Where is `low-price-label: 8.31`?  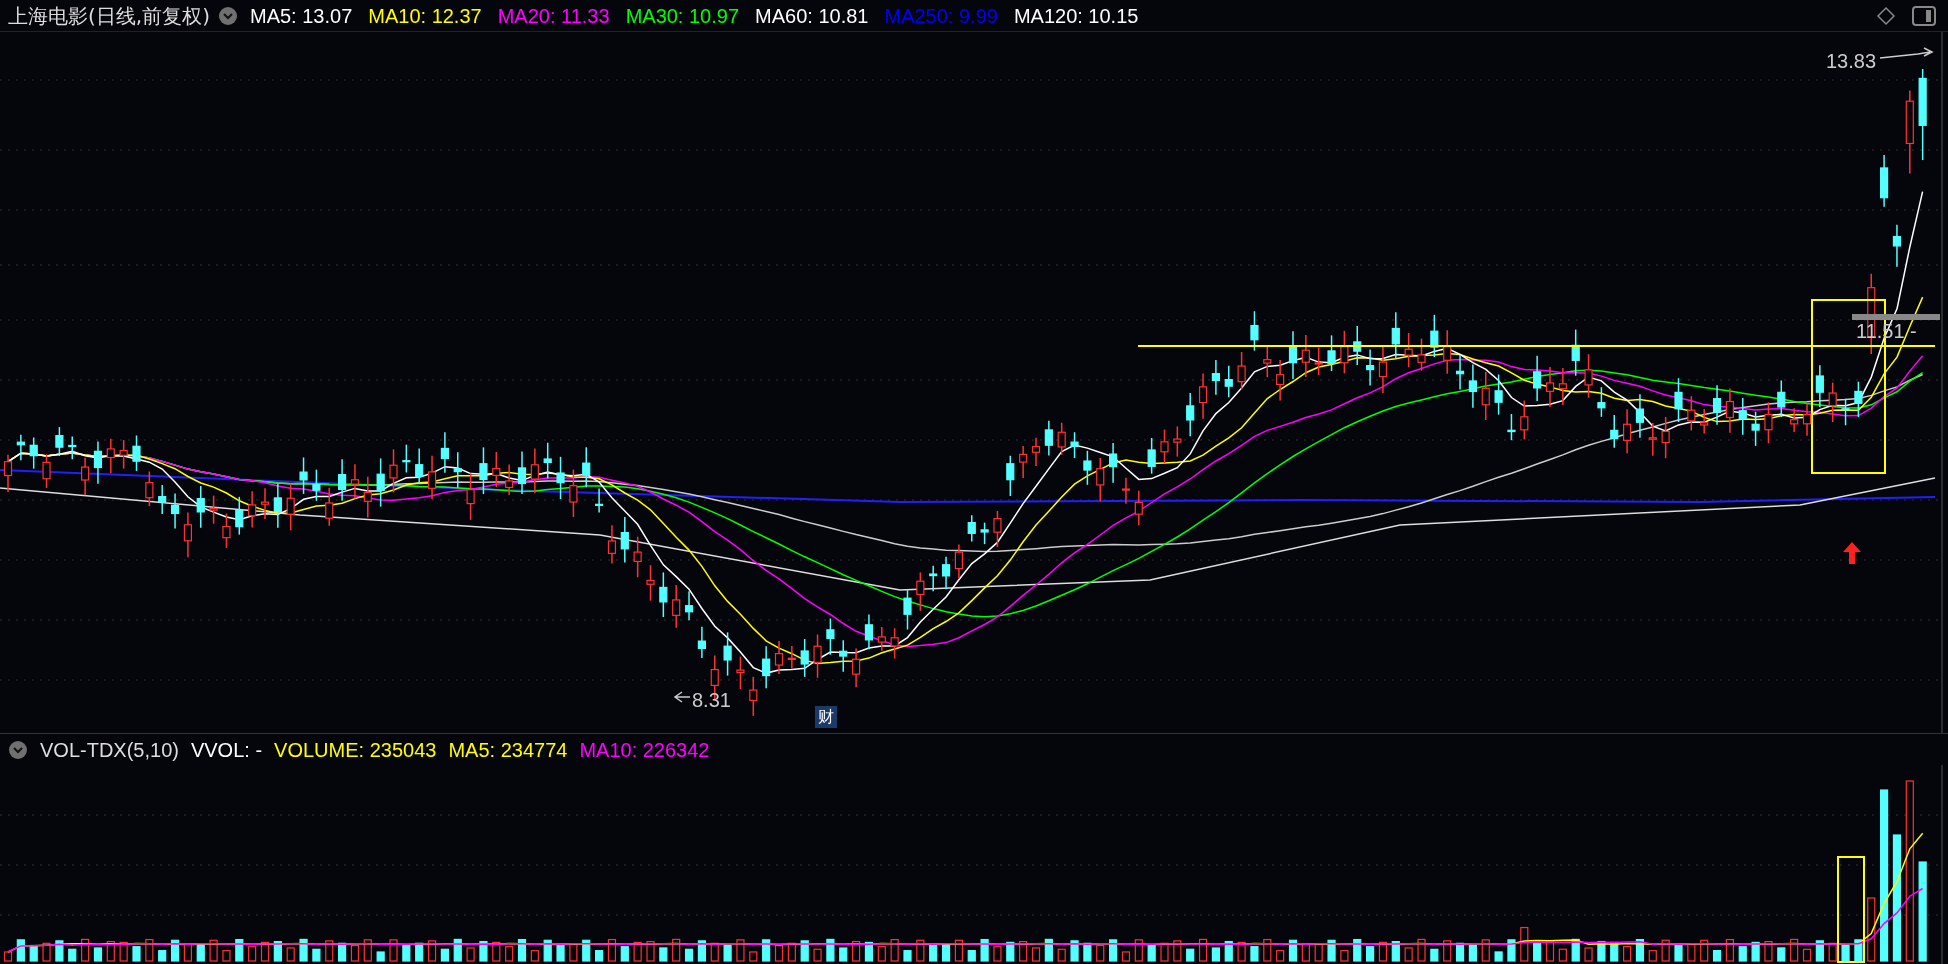 low-price-label: 8.31 is located at coordinates (711, 700).